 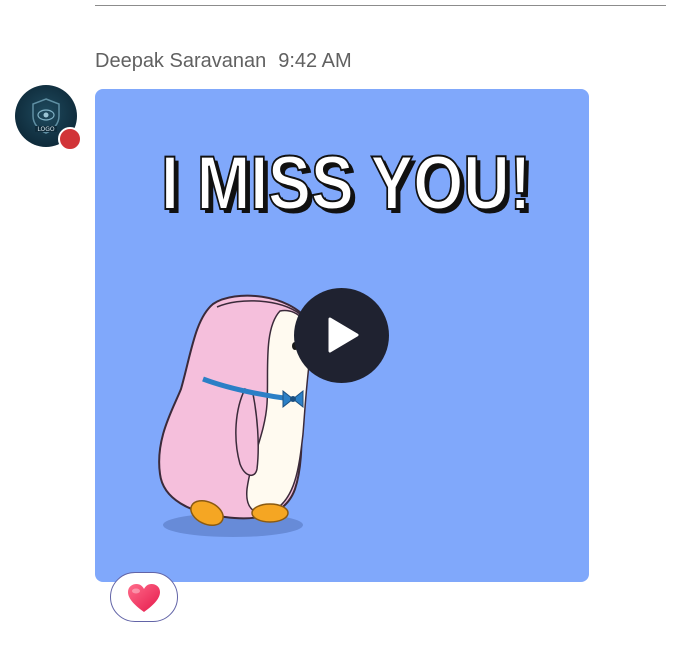 I want to click on play-button, so click(x=341, y=335).